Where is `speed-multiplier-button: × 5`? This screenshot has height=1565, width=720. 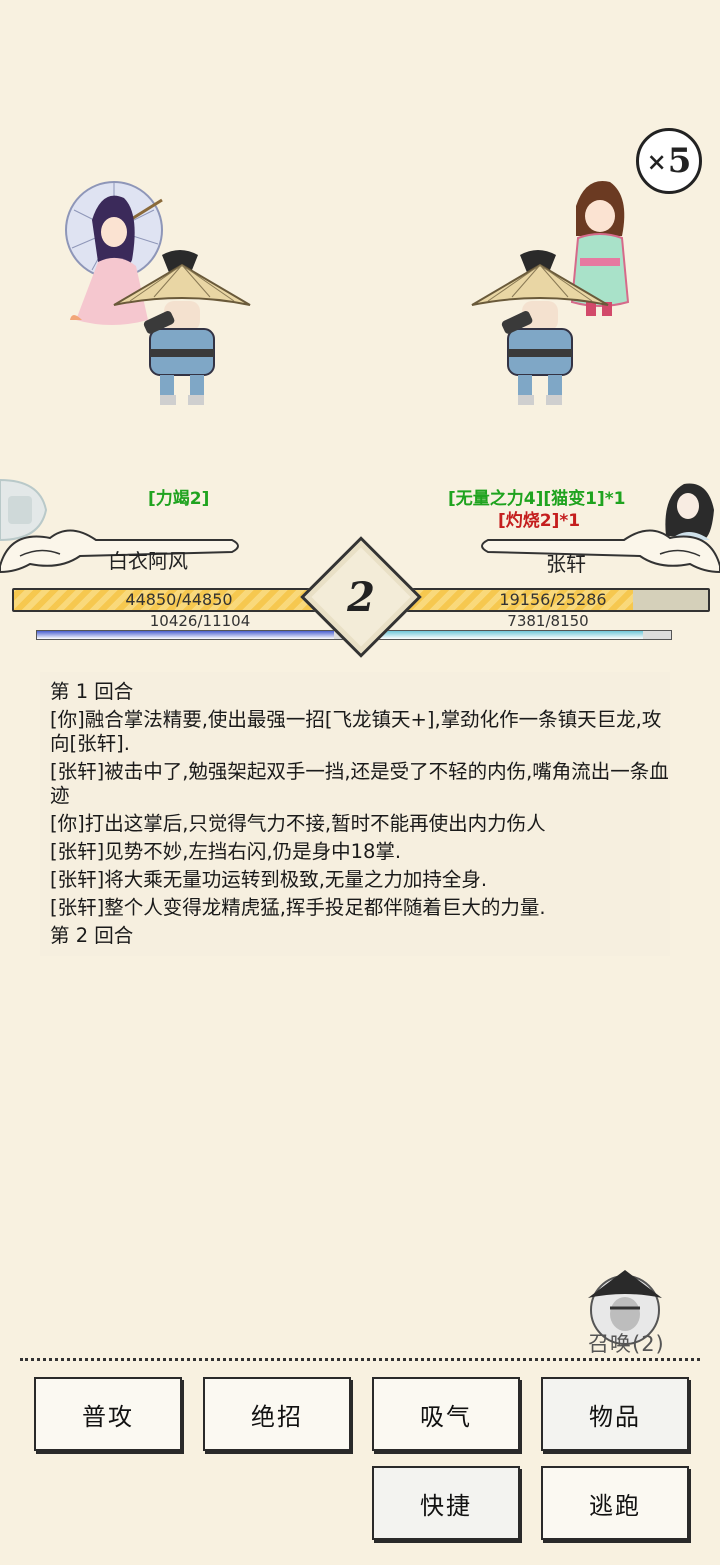
speed-multiplier-button: × 5 is located at coordinates (669, 161).